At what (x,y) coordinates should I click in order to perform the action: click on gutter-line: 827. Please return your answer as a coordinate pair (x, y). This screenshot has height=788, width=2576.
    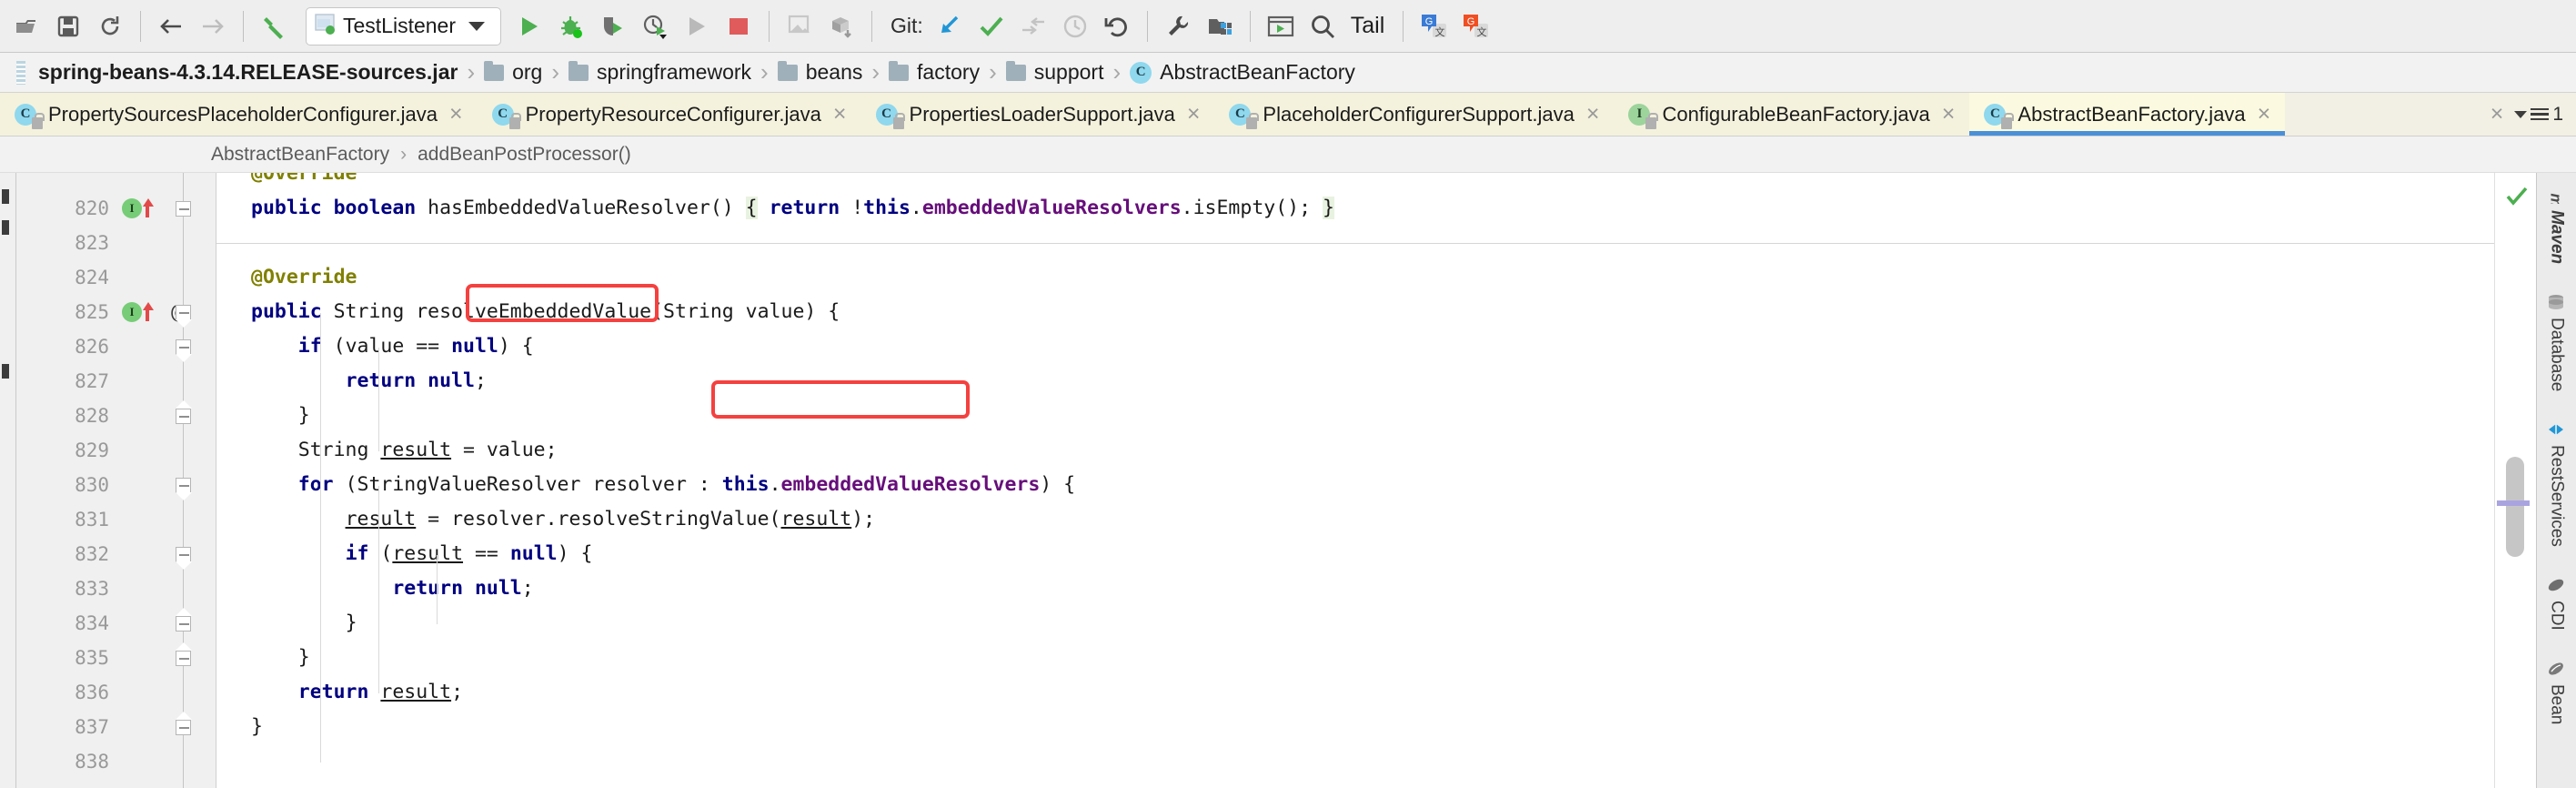
    Looking at the image, I should click on (116, 381).